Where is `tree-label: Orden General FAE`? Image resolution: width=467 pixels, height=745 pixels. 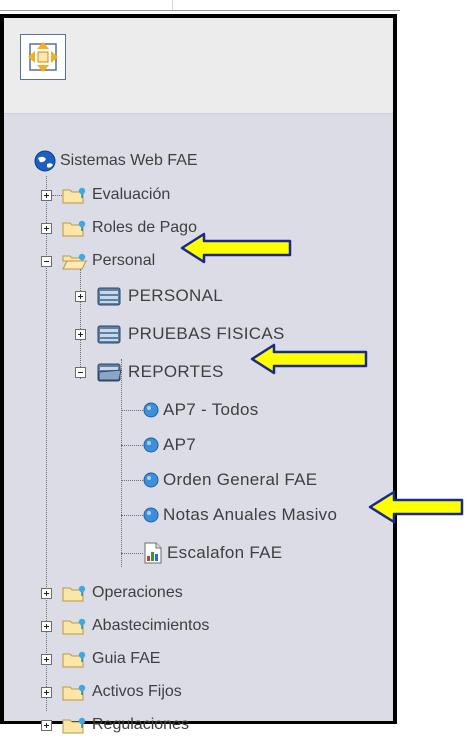
tree-label: Orden General FAE is located at coordinates (240, 479).